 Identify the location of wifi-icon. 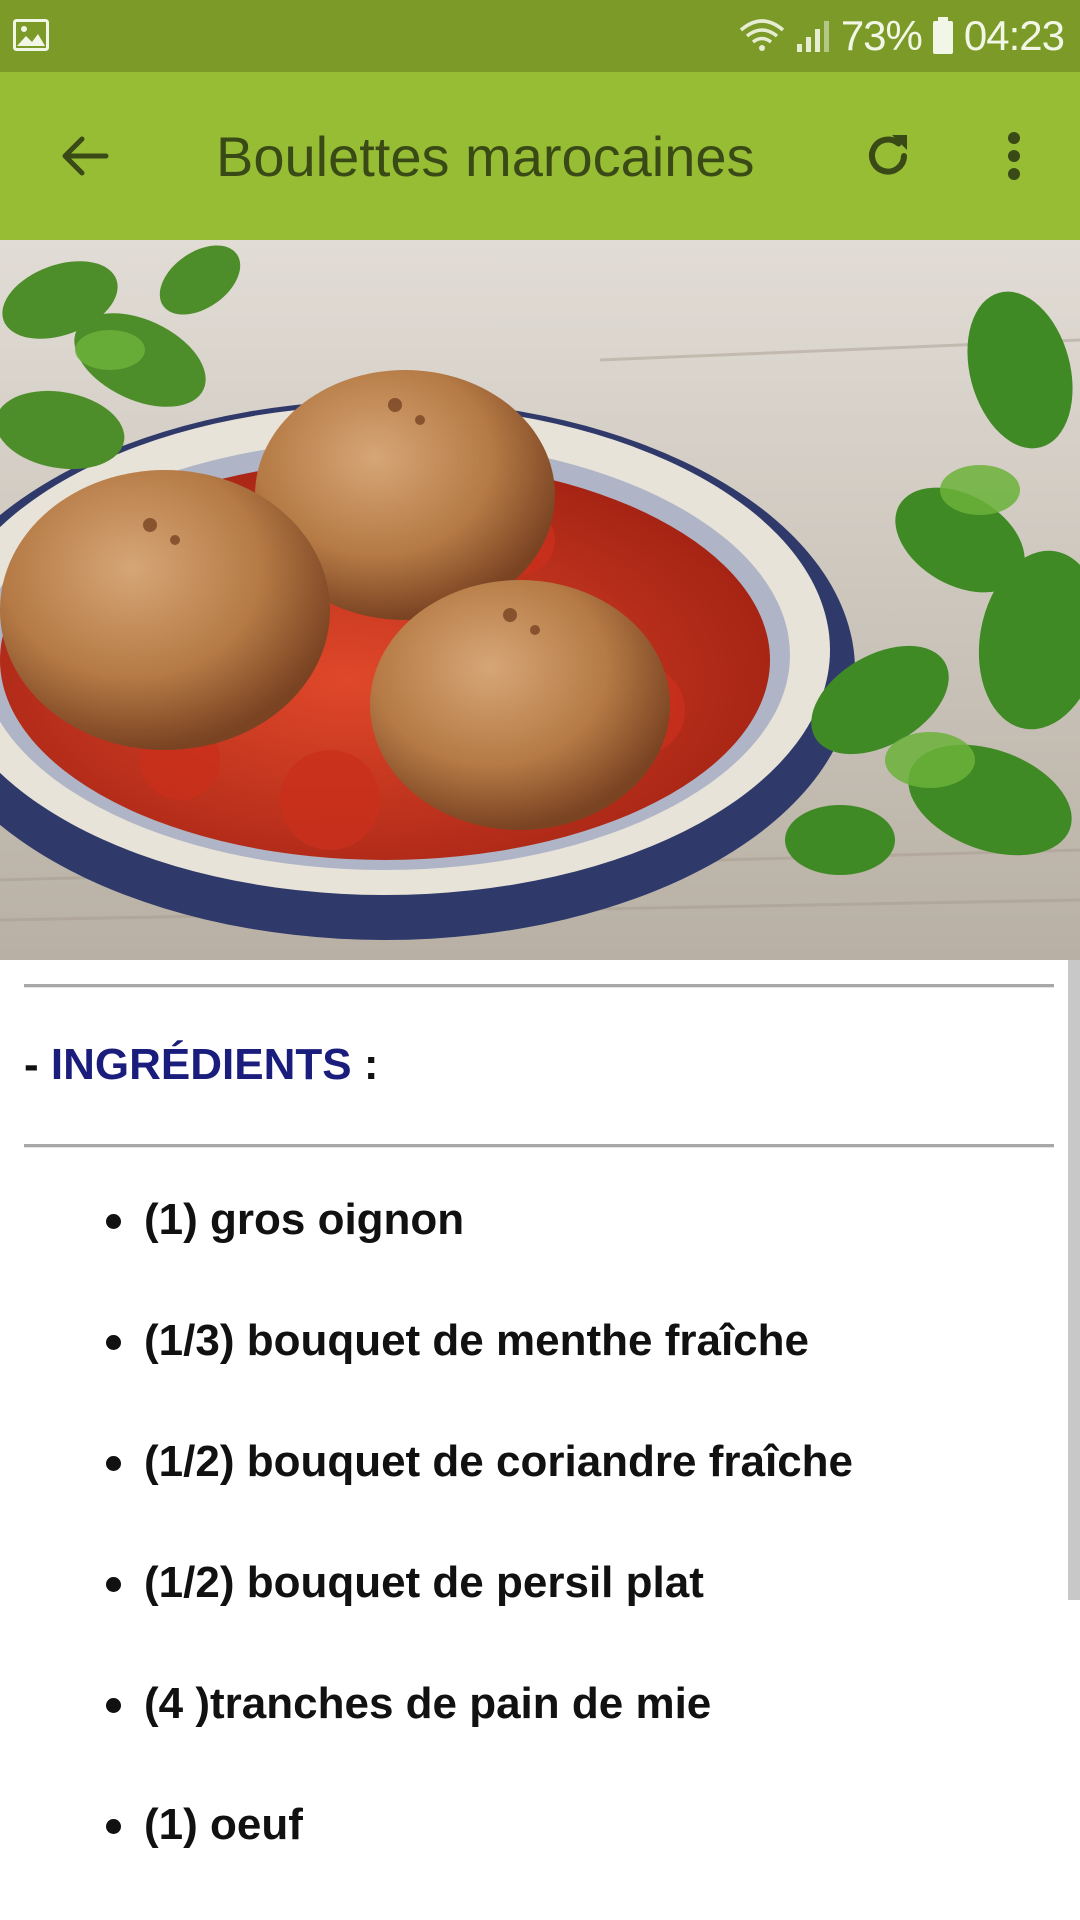
(761, 35).